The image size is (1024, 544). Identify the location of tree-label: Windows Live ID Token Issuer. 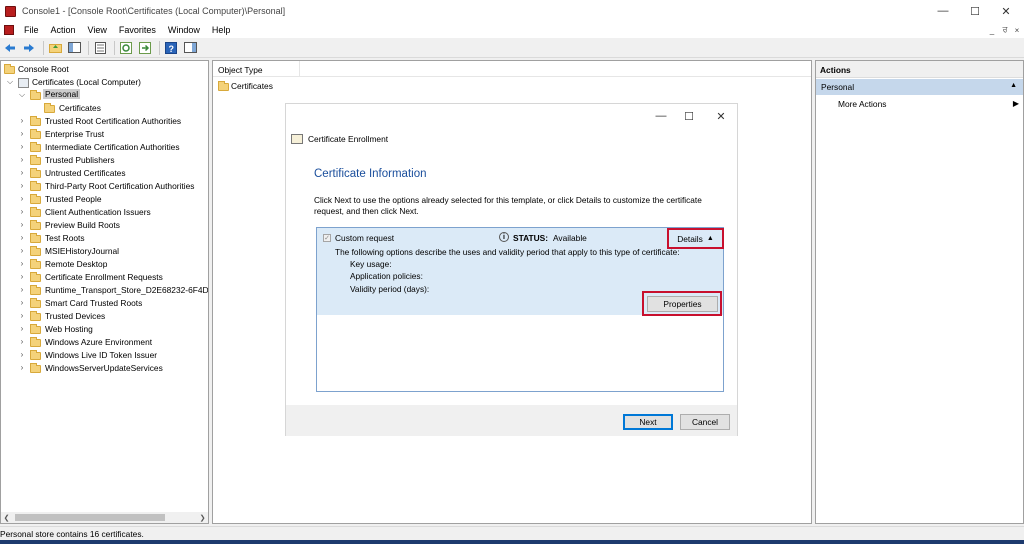
(101, 355).